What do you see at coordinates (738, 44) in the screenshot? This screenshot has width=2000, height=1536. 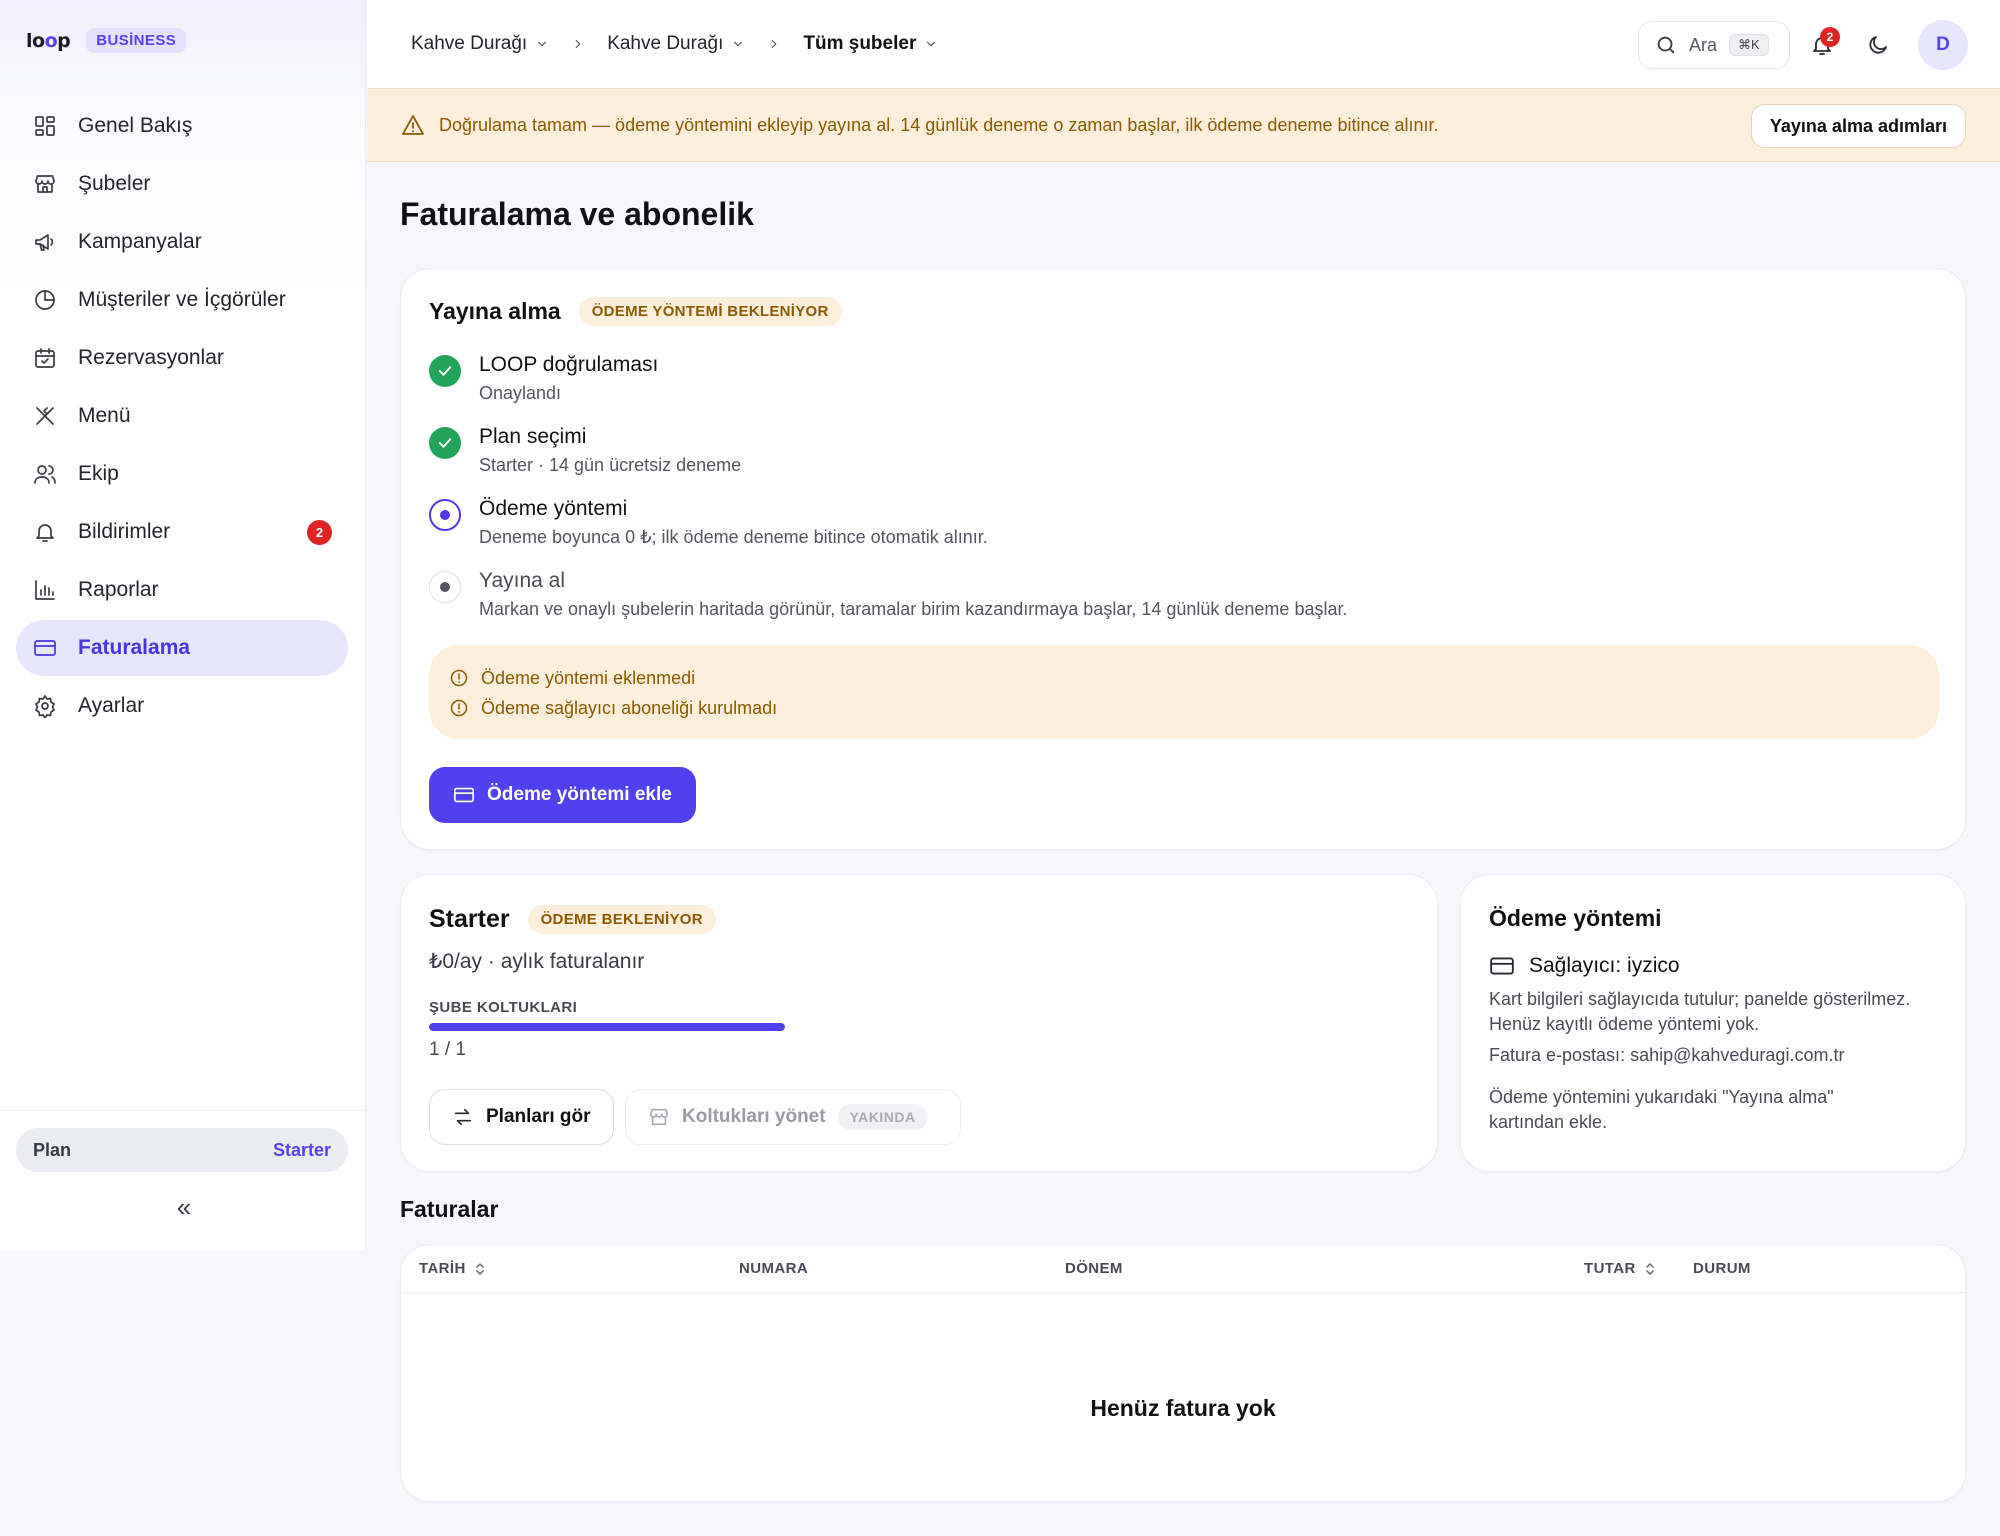 I see `chevron-down-icon` at bounding box center [738, 44].